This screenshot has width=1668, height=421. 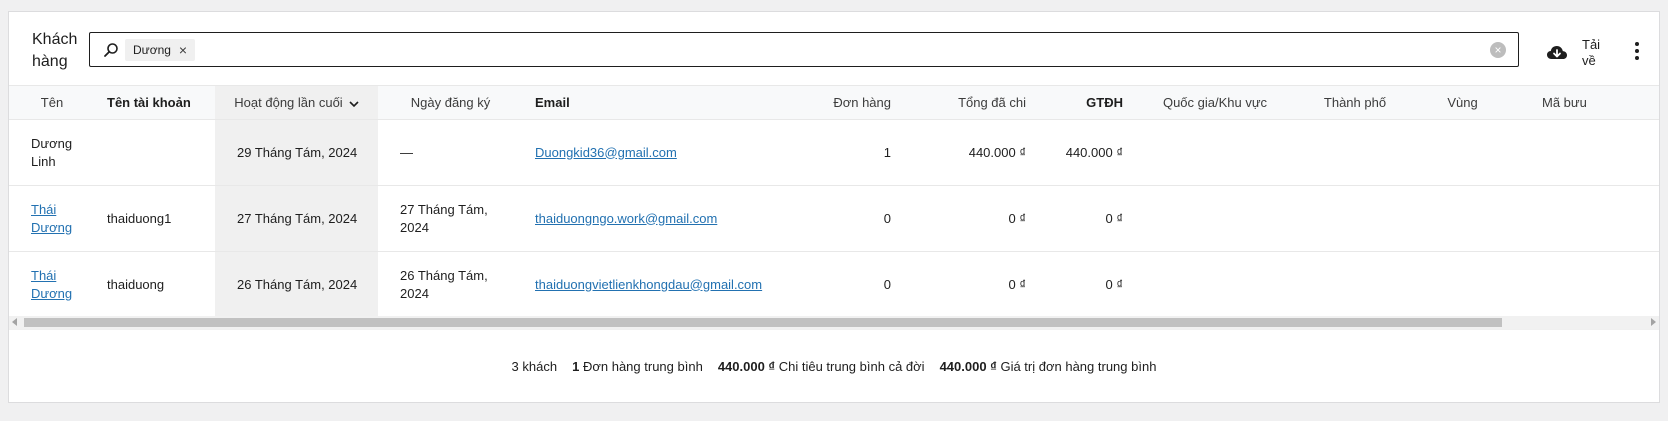 What do you see at coordinates (851, 366) in the screenshot?
I see `summary-avg-lifetime-label: Chi tiêu trung bình cả đời` at bounding box center [851, 366].